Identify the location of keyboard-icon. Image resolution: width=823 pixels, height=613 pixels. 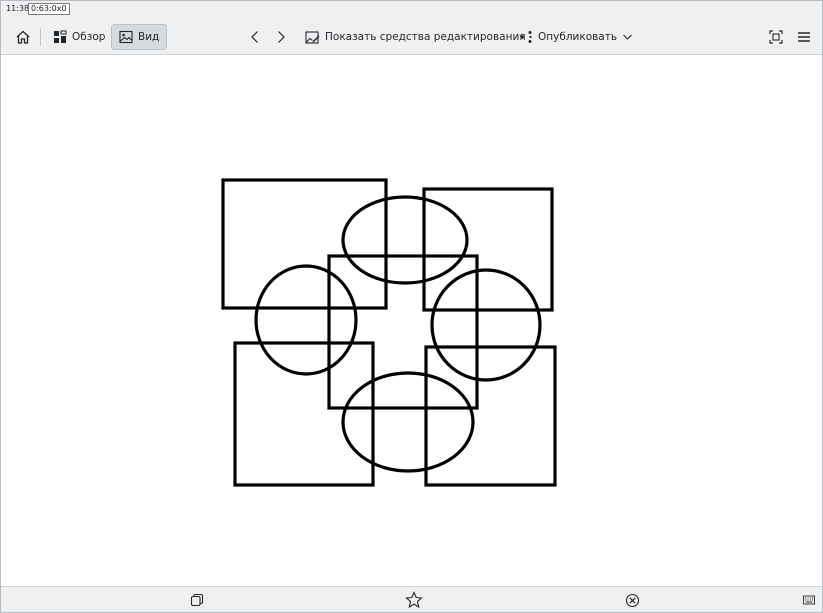
(809, 600).